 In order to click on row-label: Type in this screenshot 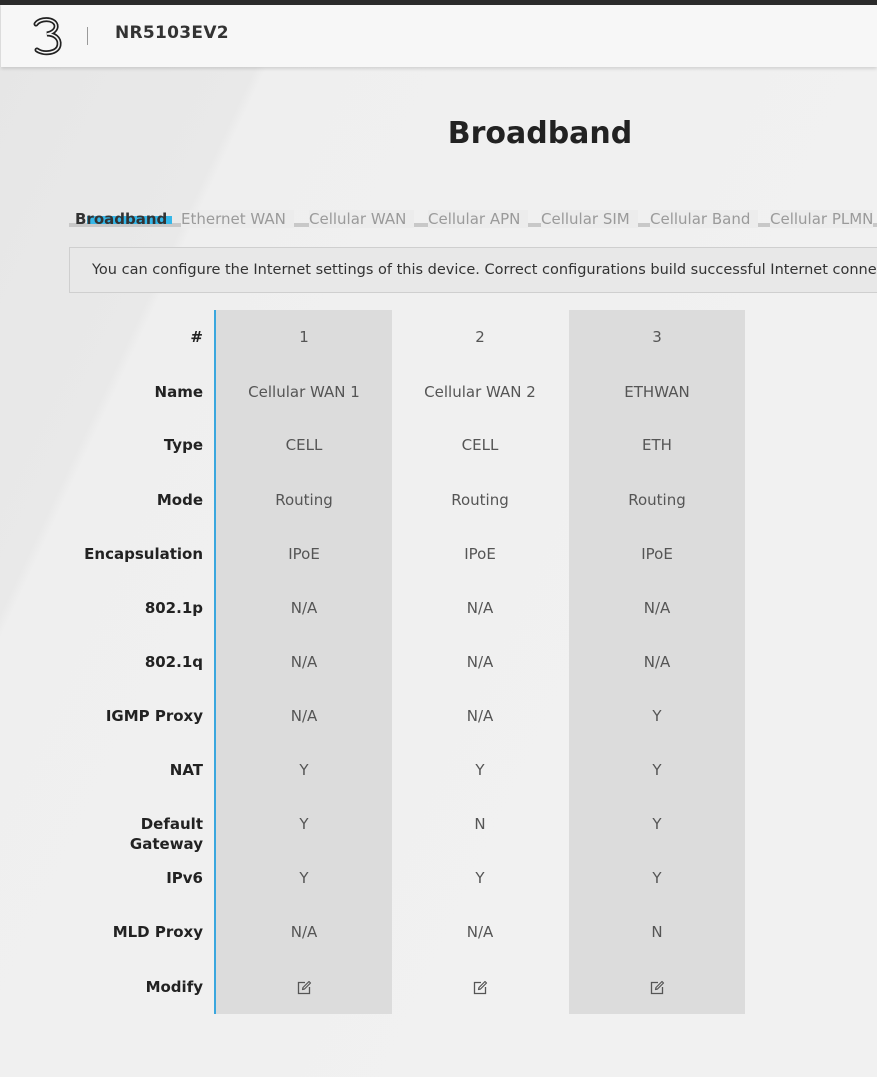, I will do `click(183, 445)`.